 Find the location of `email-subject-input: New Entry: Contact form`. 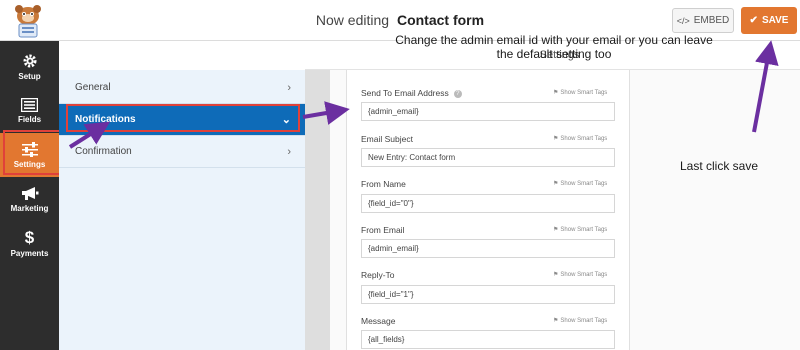

email-subject-input: New Entry: Contact form is located at coordinates (488, 157).